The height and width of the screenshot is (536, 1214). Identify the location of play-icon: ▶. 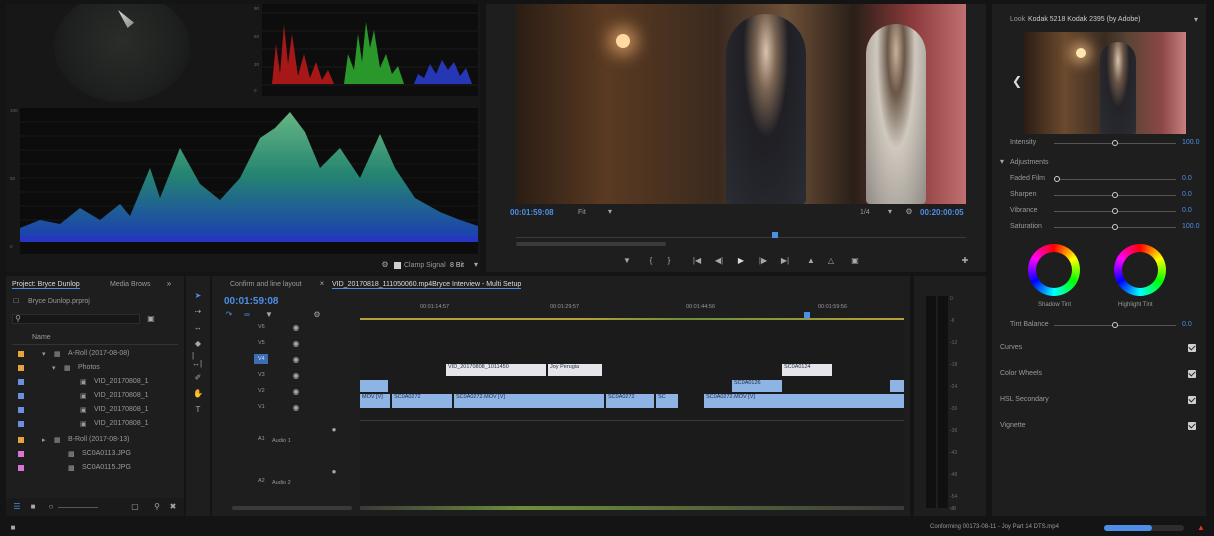
(741, 261).